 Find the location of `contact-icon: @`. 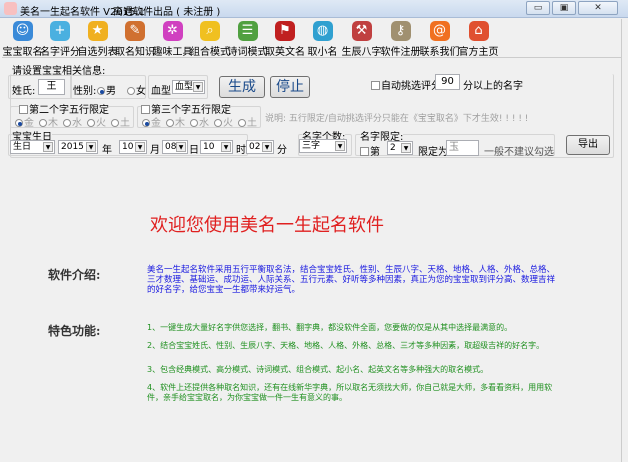

contact-icon: @ is located at coordinates (439, 31).